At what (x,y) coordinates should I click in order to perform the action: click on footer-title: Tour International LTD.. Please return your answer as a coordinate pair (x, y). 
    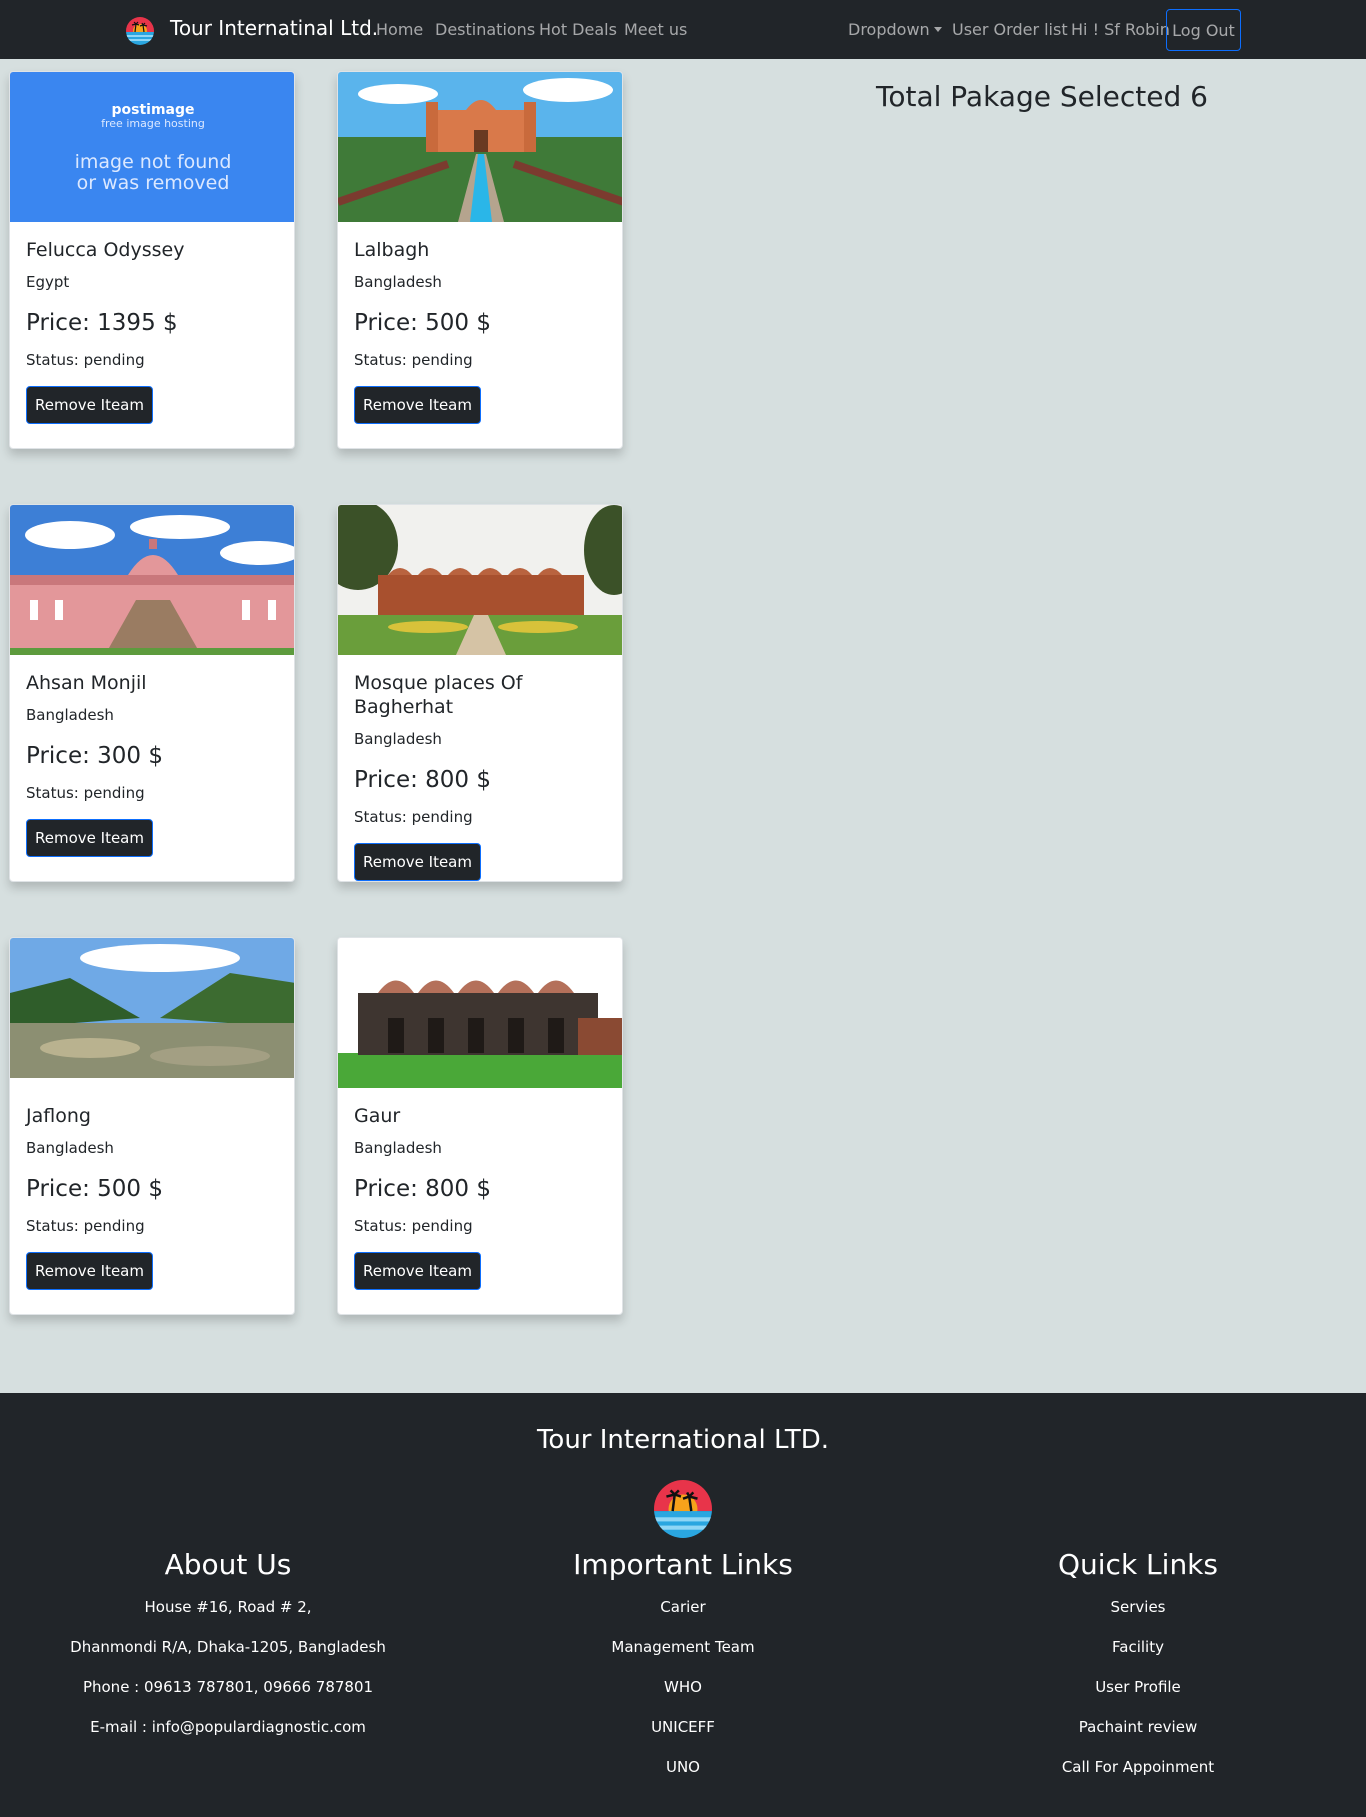
    Looking at the image, I should click on (683, 1440).